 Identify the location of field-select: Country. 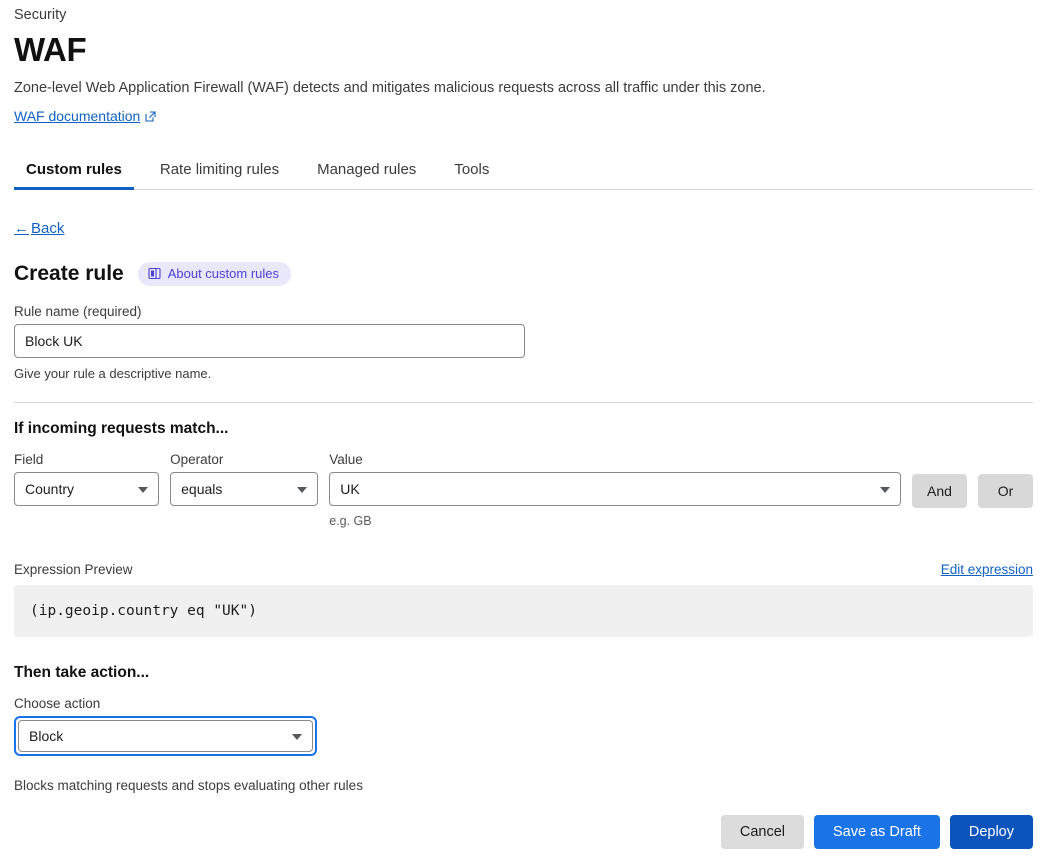
(87, 489).